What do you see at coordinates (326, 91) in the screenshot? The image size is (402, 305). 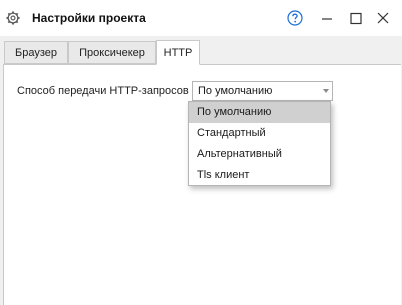 I see `chevron-down-icon` at bounding box center [326, 91].